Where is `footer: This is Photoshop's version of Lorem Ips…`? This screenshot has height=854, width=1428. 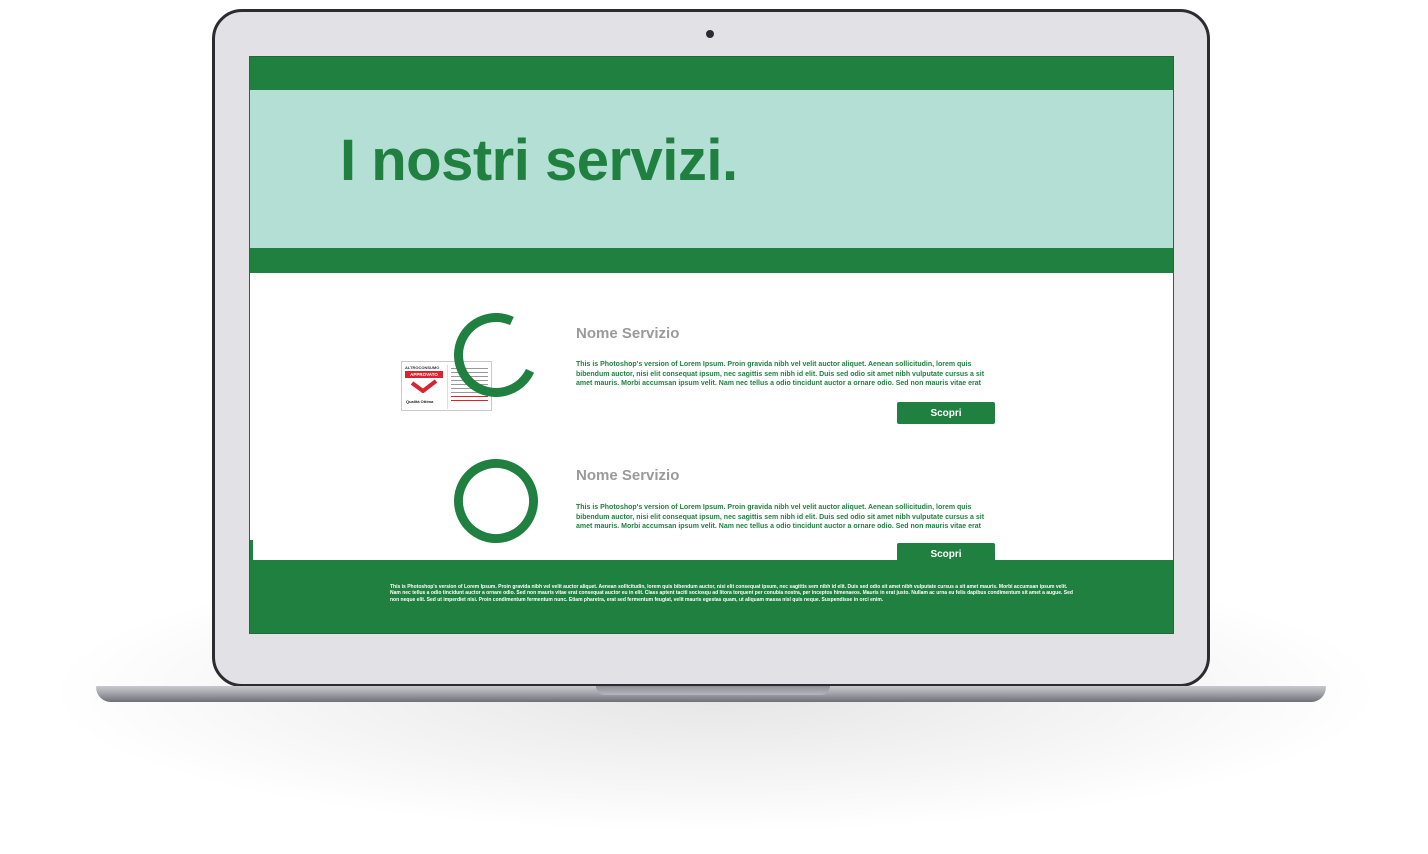
footer: This is Photoshop's version of Lorem Ips… is located at coordinates (711, 596).